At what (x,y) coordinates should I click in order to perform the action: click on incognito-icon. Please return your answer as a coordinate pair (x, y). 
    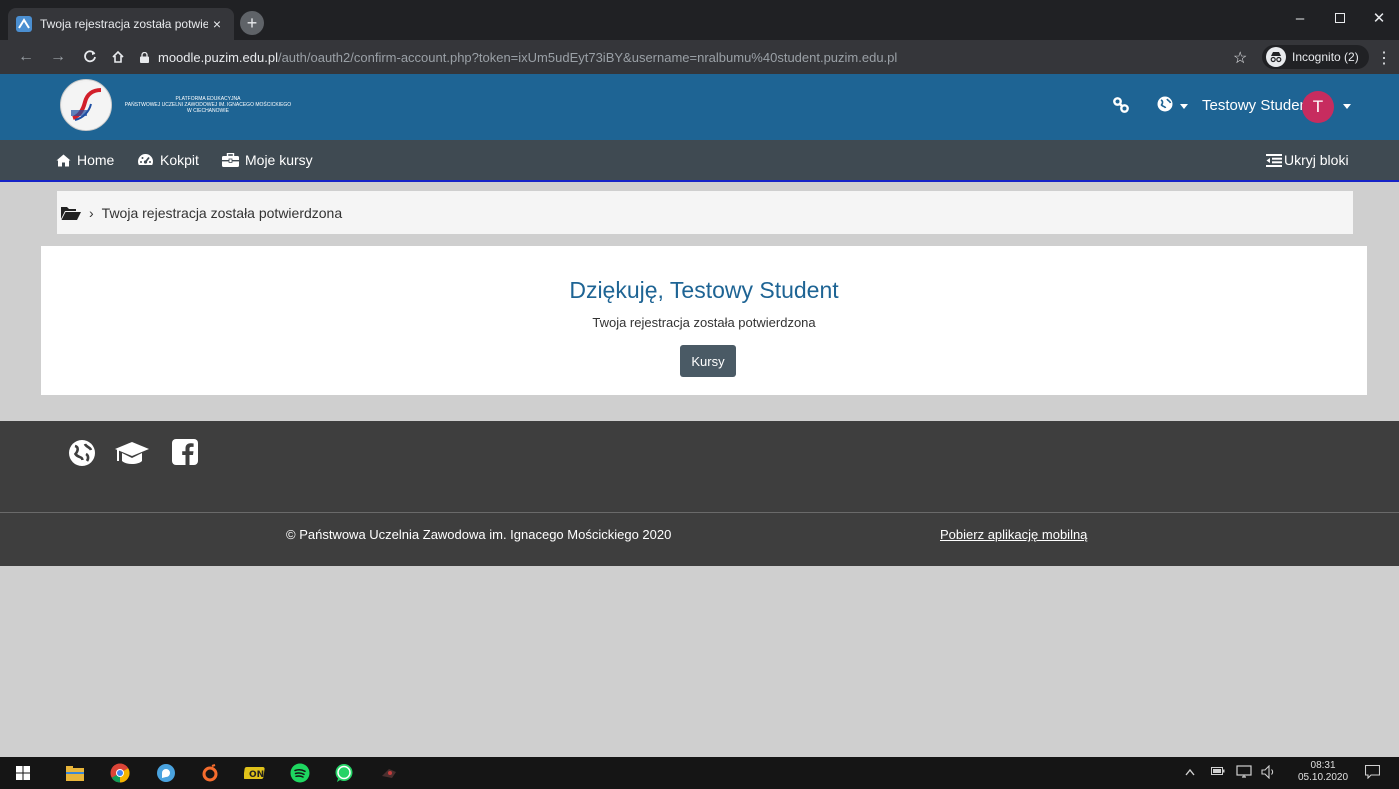
    Looking at the image, I should click on (1276, 57).